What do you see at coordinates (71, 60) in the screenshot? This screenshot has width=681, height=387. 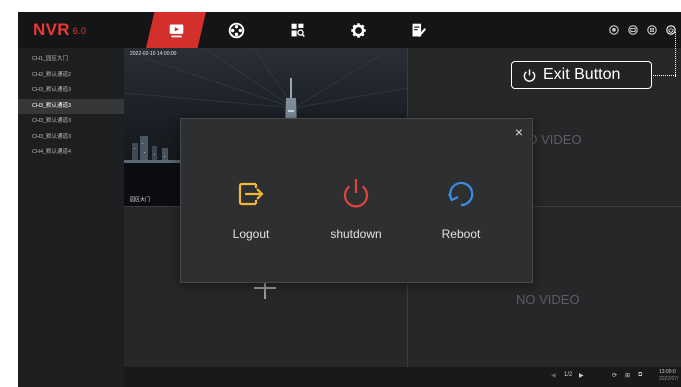 I see `channel-item: CH1_园区大门` at bounding box center [71, 60].